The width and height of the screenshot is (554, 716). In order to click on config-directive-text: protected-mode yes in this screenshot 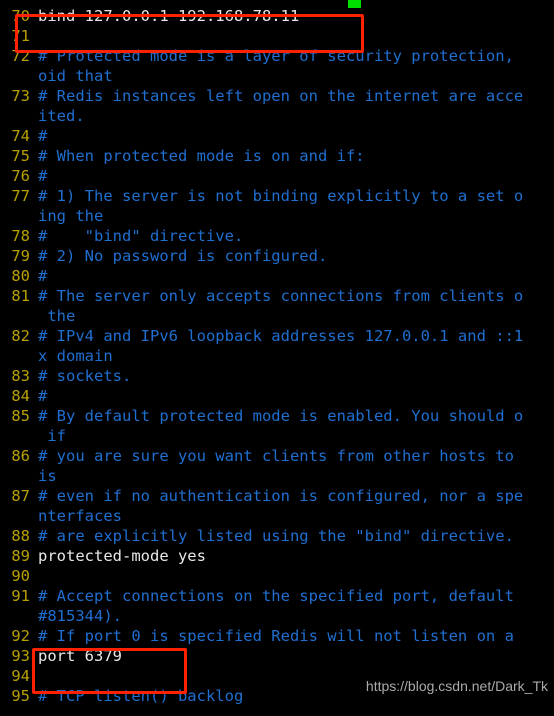, I will do `click(122, 556)`.